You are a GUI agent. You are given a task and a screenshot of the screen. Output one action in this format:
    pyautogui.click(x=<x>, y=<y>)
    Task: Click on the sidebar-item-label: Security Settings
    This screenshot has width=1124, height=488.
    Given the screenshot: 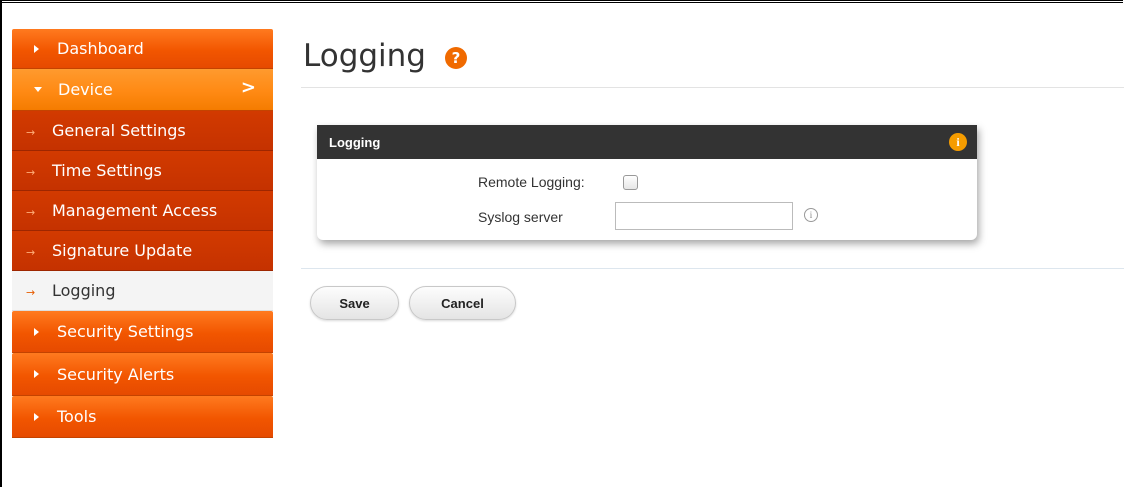 What is the action you would take?
    pyautogui.click(x=125, y=331)
    